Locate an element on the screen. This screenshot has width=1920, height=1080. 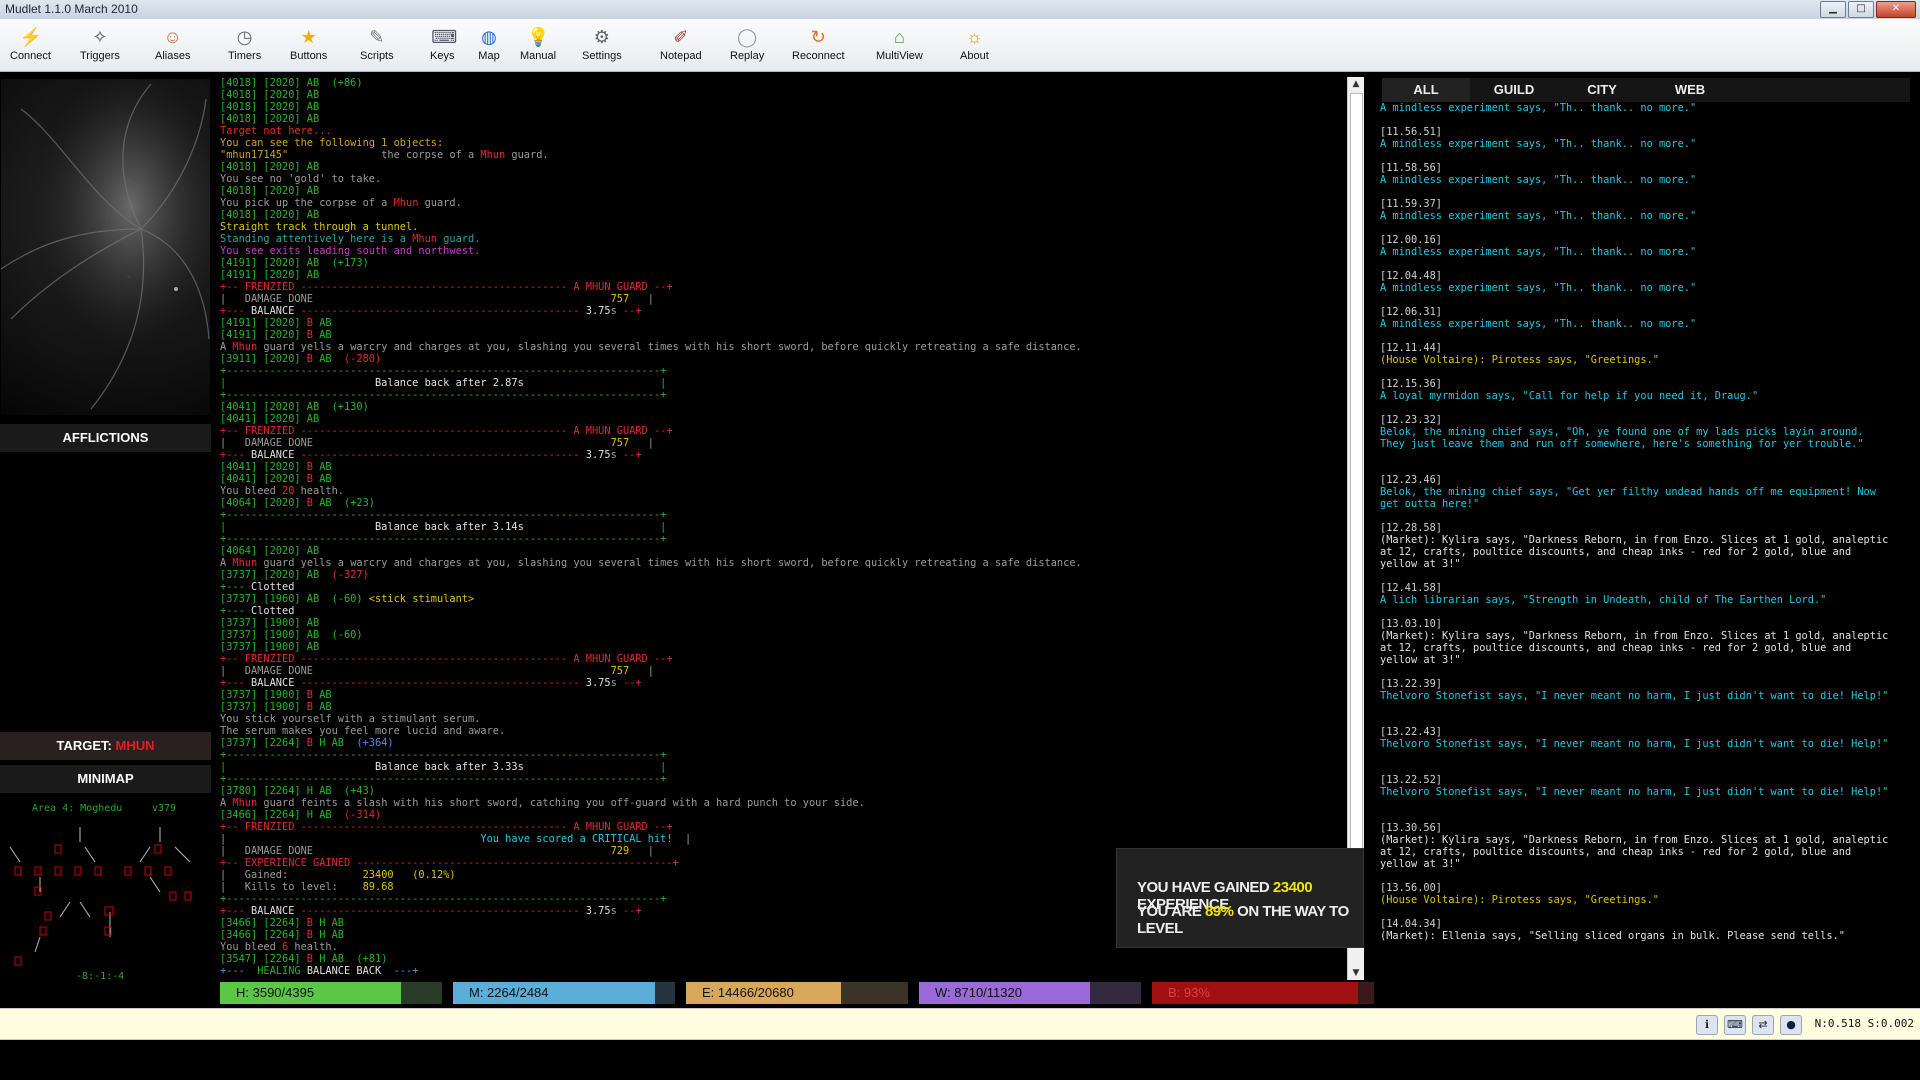
console-line: [4191] [2020] B AB is located at coordinates (276, 323).